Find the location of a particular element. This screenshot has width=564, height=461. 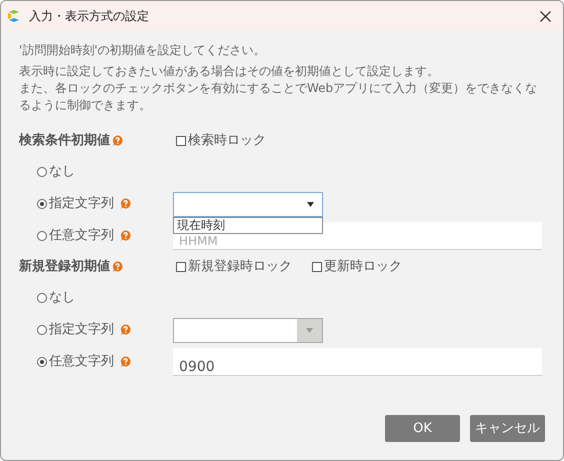

app-logo-icon is located at coordinates (14, 16).